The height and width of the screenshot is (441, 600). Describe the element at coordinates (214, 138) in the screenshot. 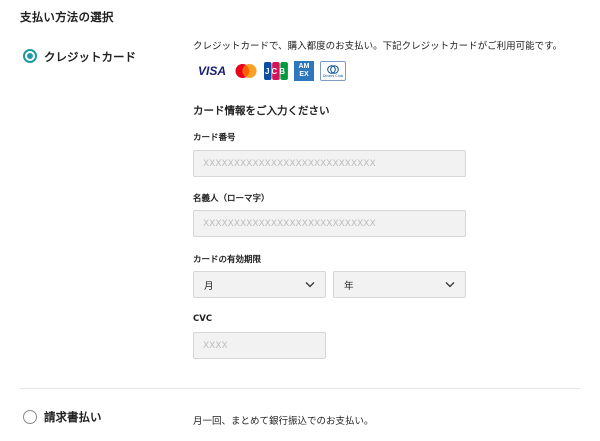

I see `card-number-label: カード番号` at that location.